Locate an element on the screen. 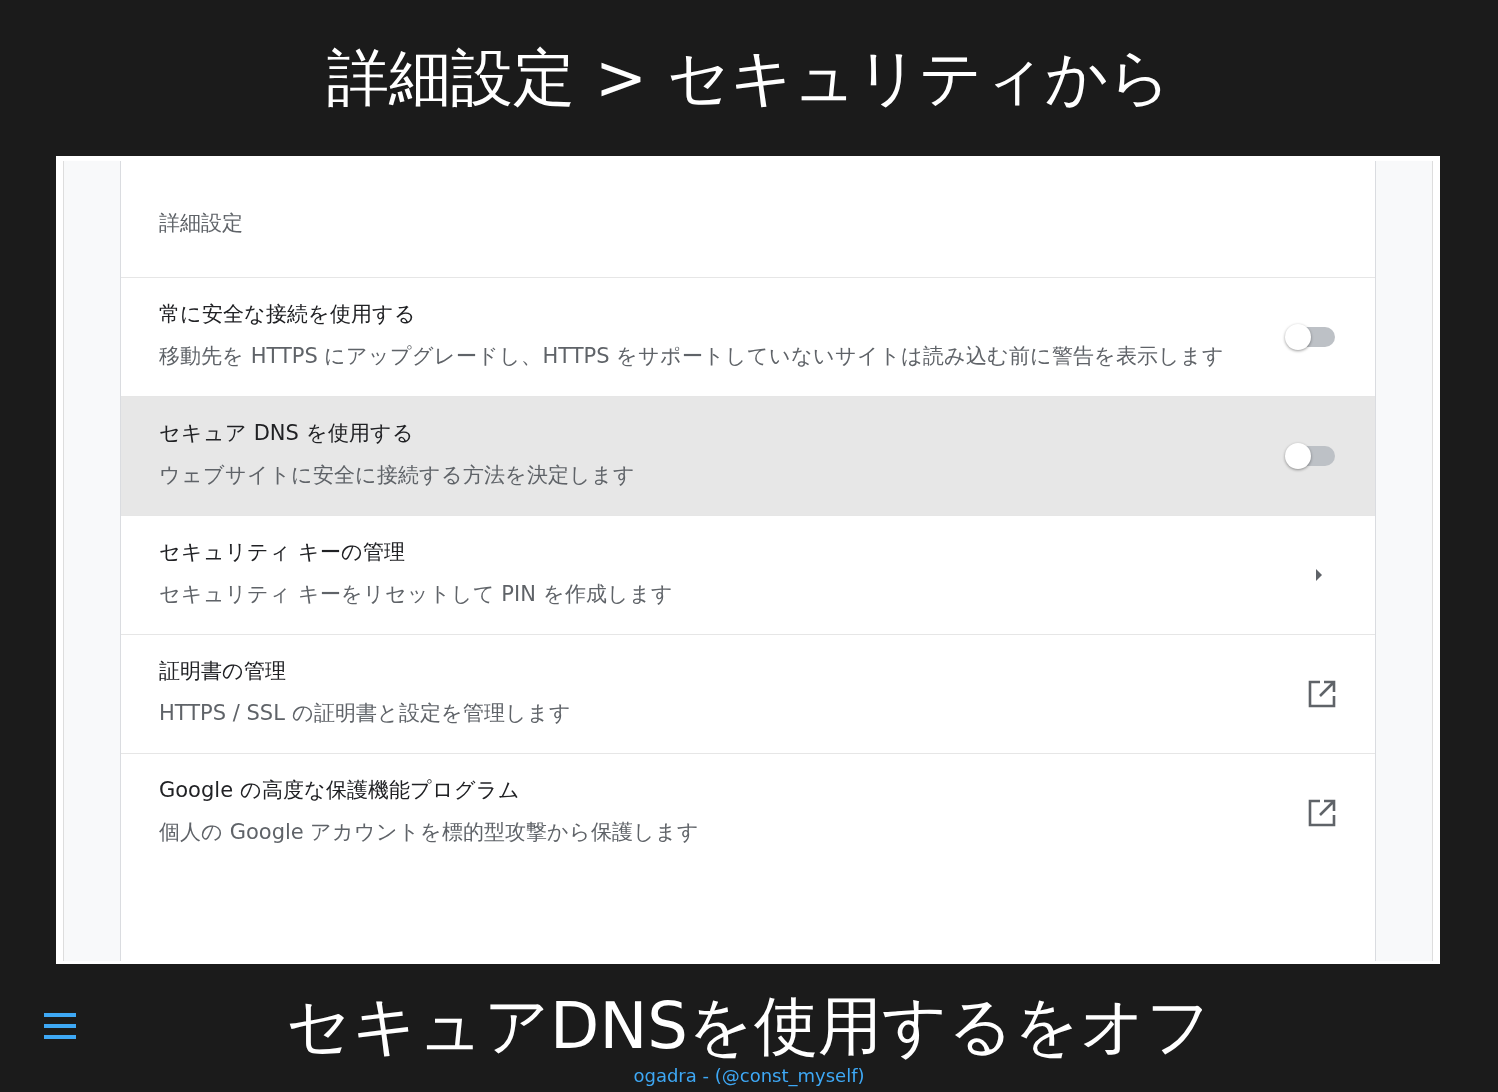 Image resolution: width=1498 pixels, height=1092 pixels. menu-icon is located at coordinates (60, 1026).